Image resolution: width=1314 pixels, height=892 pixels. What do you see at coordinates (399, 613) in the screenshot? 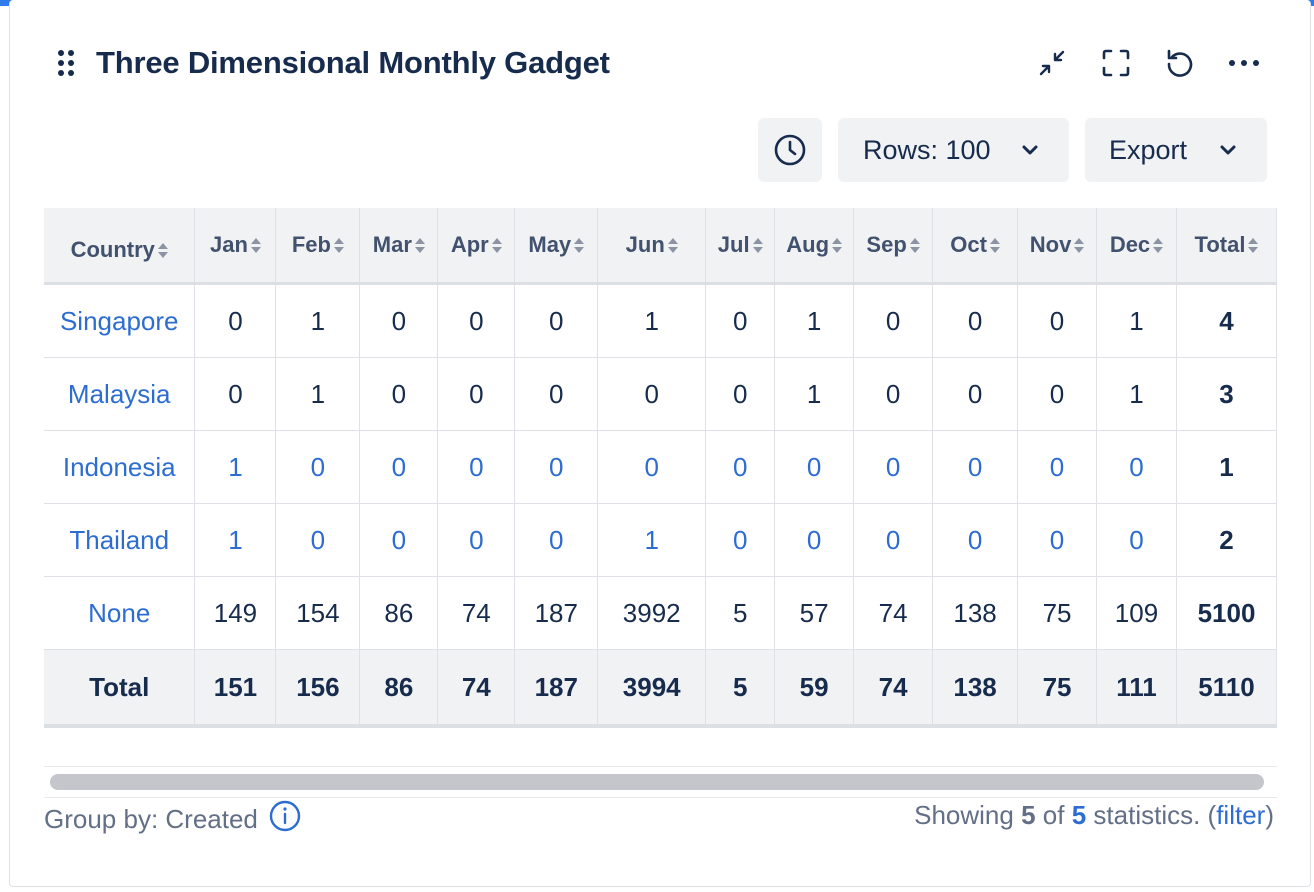
I see `table-cell: 86` at bounding box center [399, 613].